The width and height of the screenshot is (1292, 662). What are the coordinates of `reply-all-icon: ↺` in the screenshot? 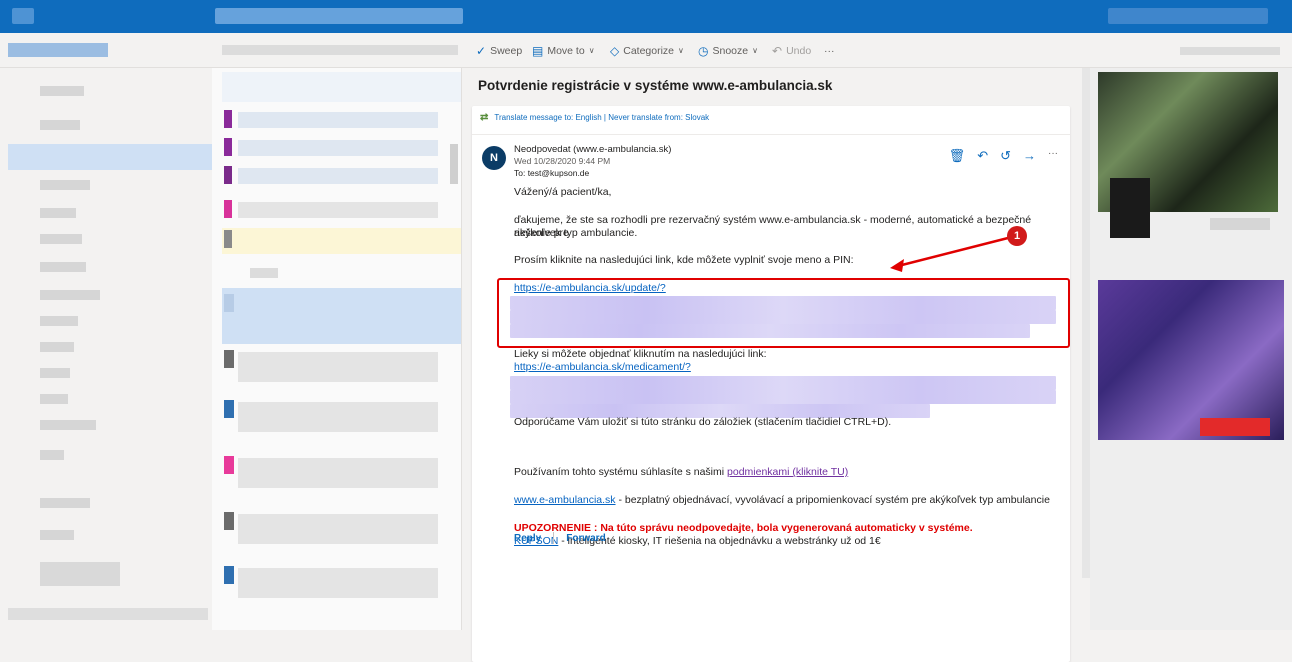 It's located at (1005, 156).